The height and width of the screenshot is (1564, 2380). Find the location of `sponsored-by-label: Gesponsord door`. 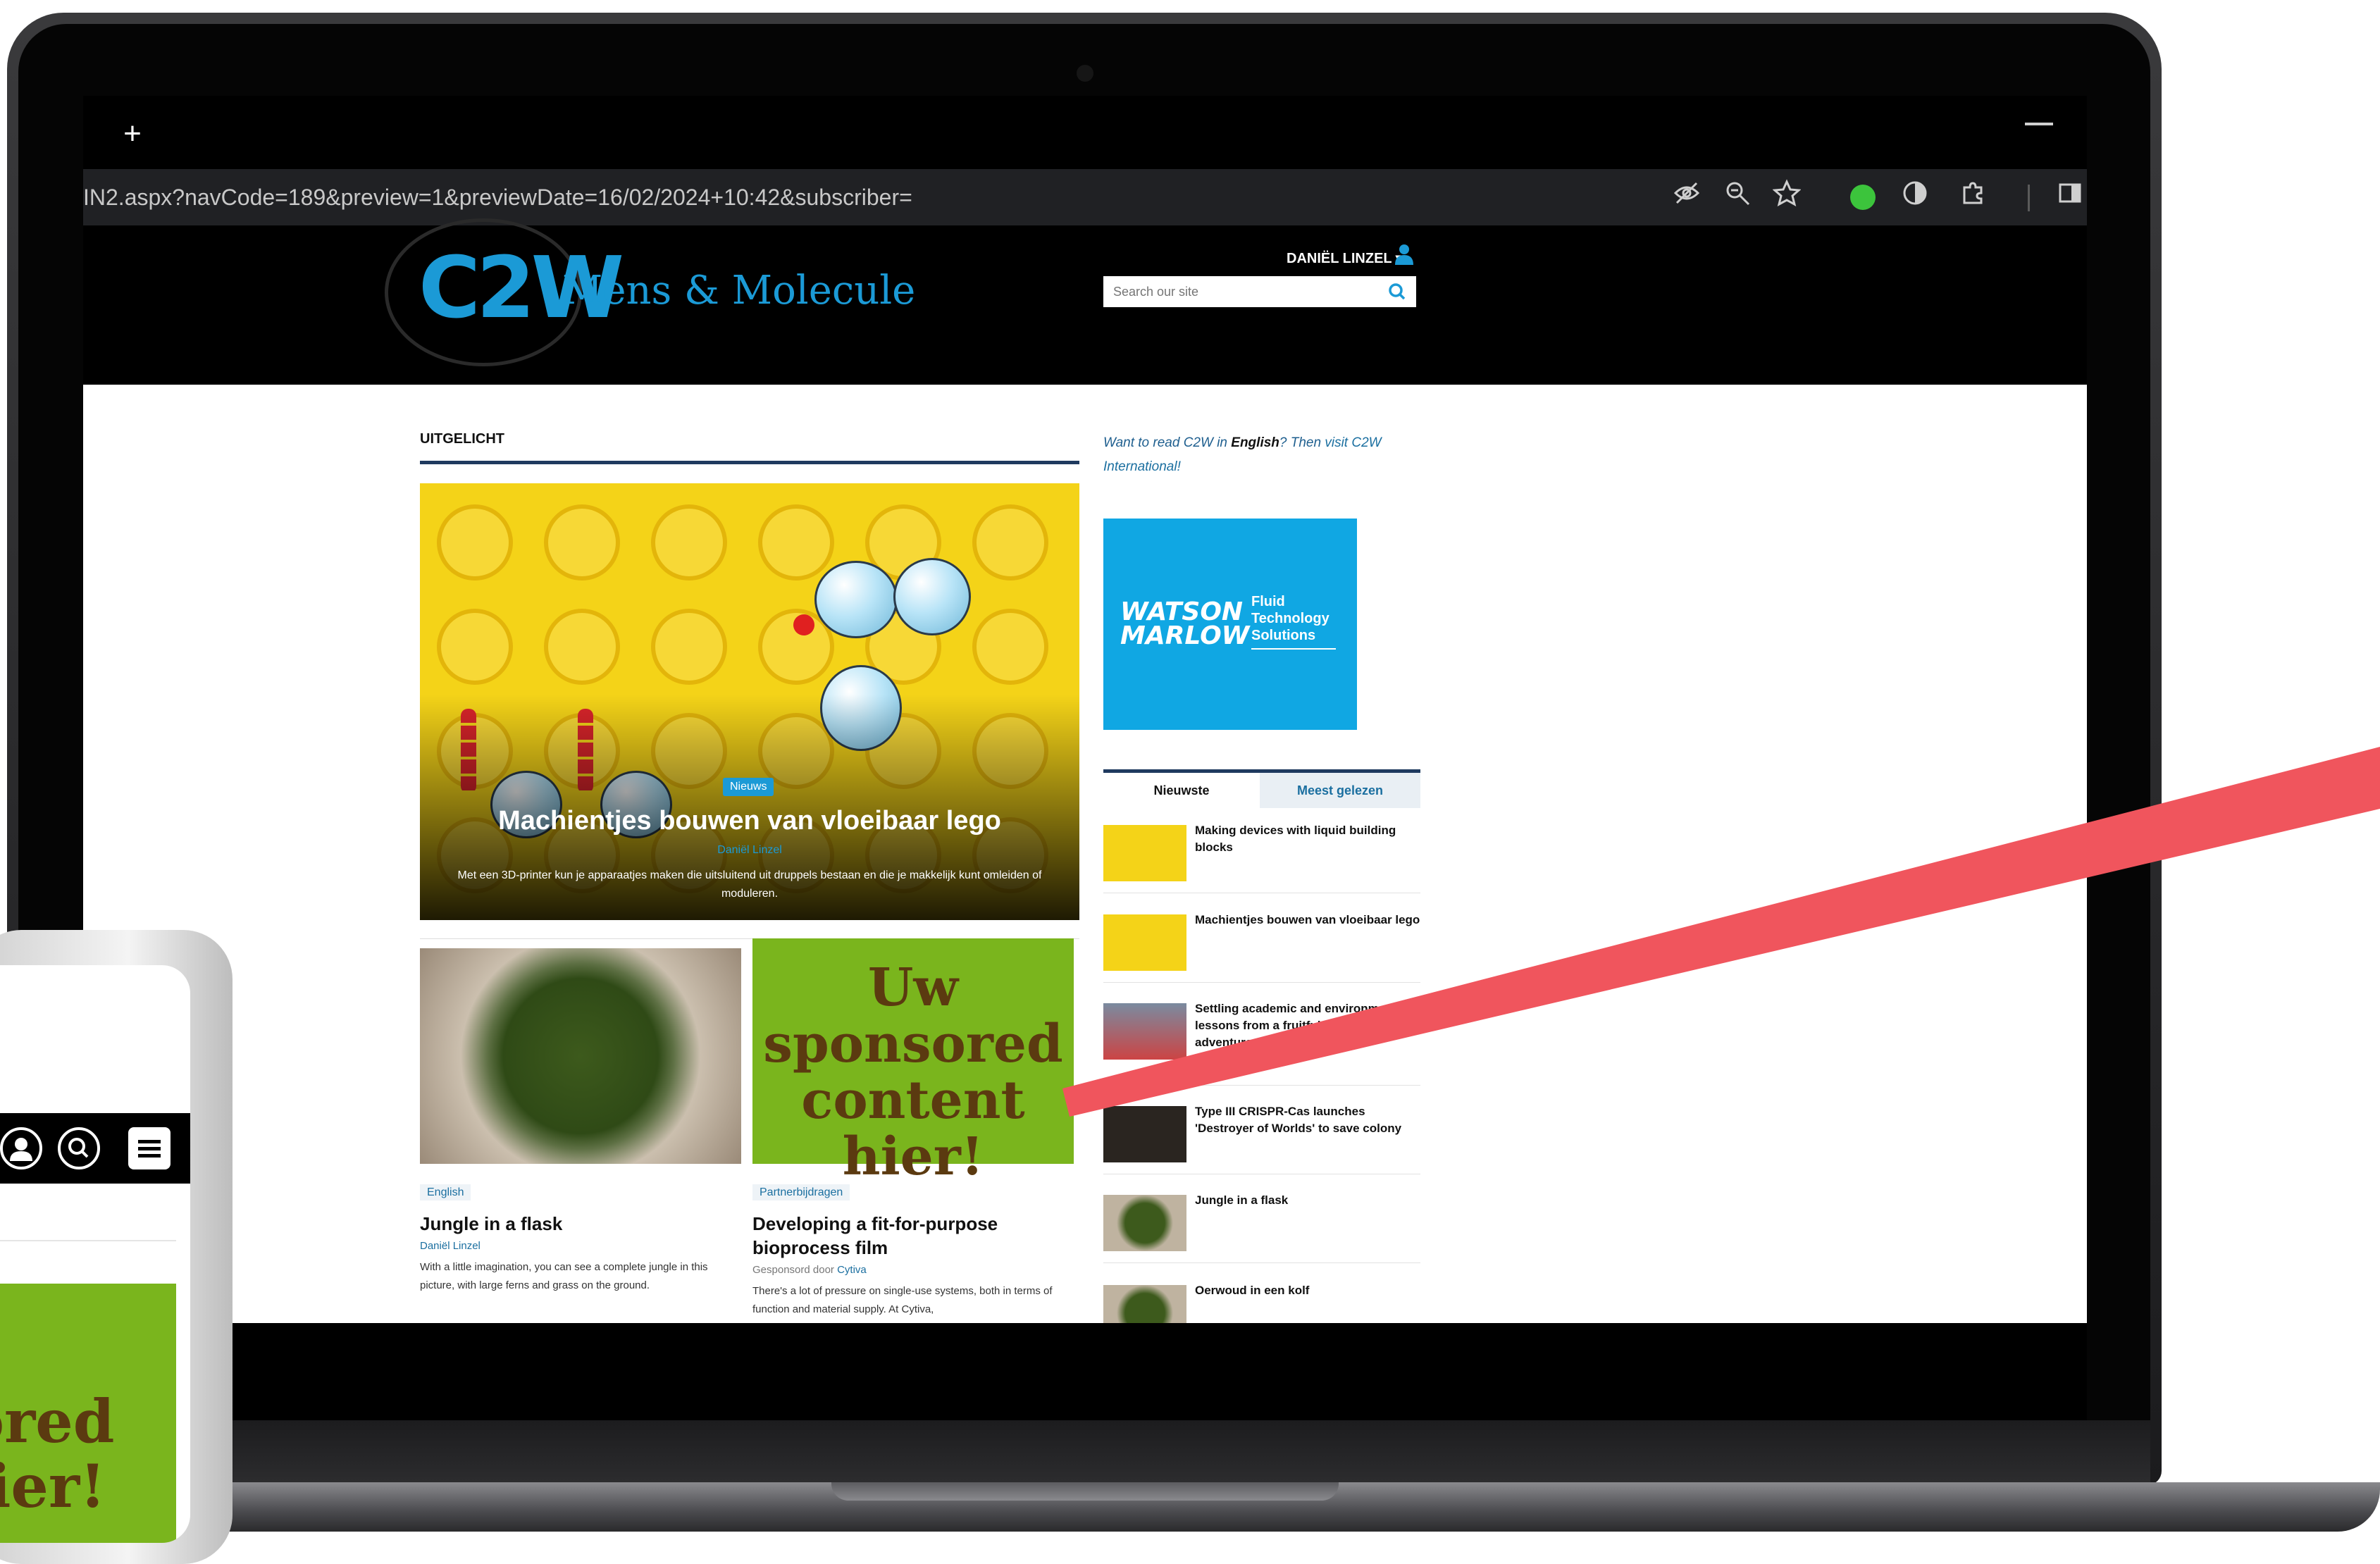

sponsored-by-label: Gesponsord door is located at coordinates (793, 1270).